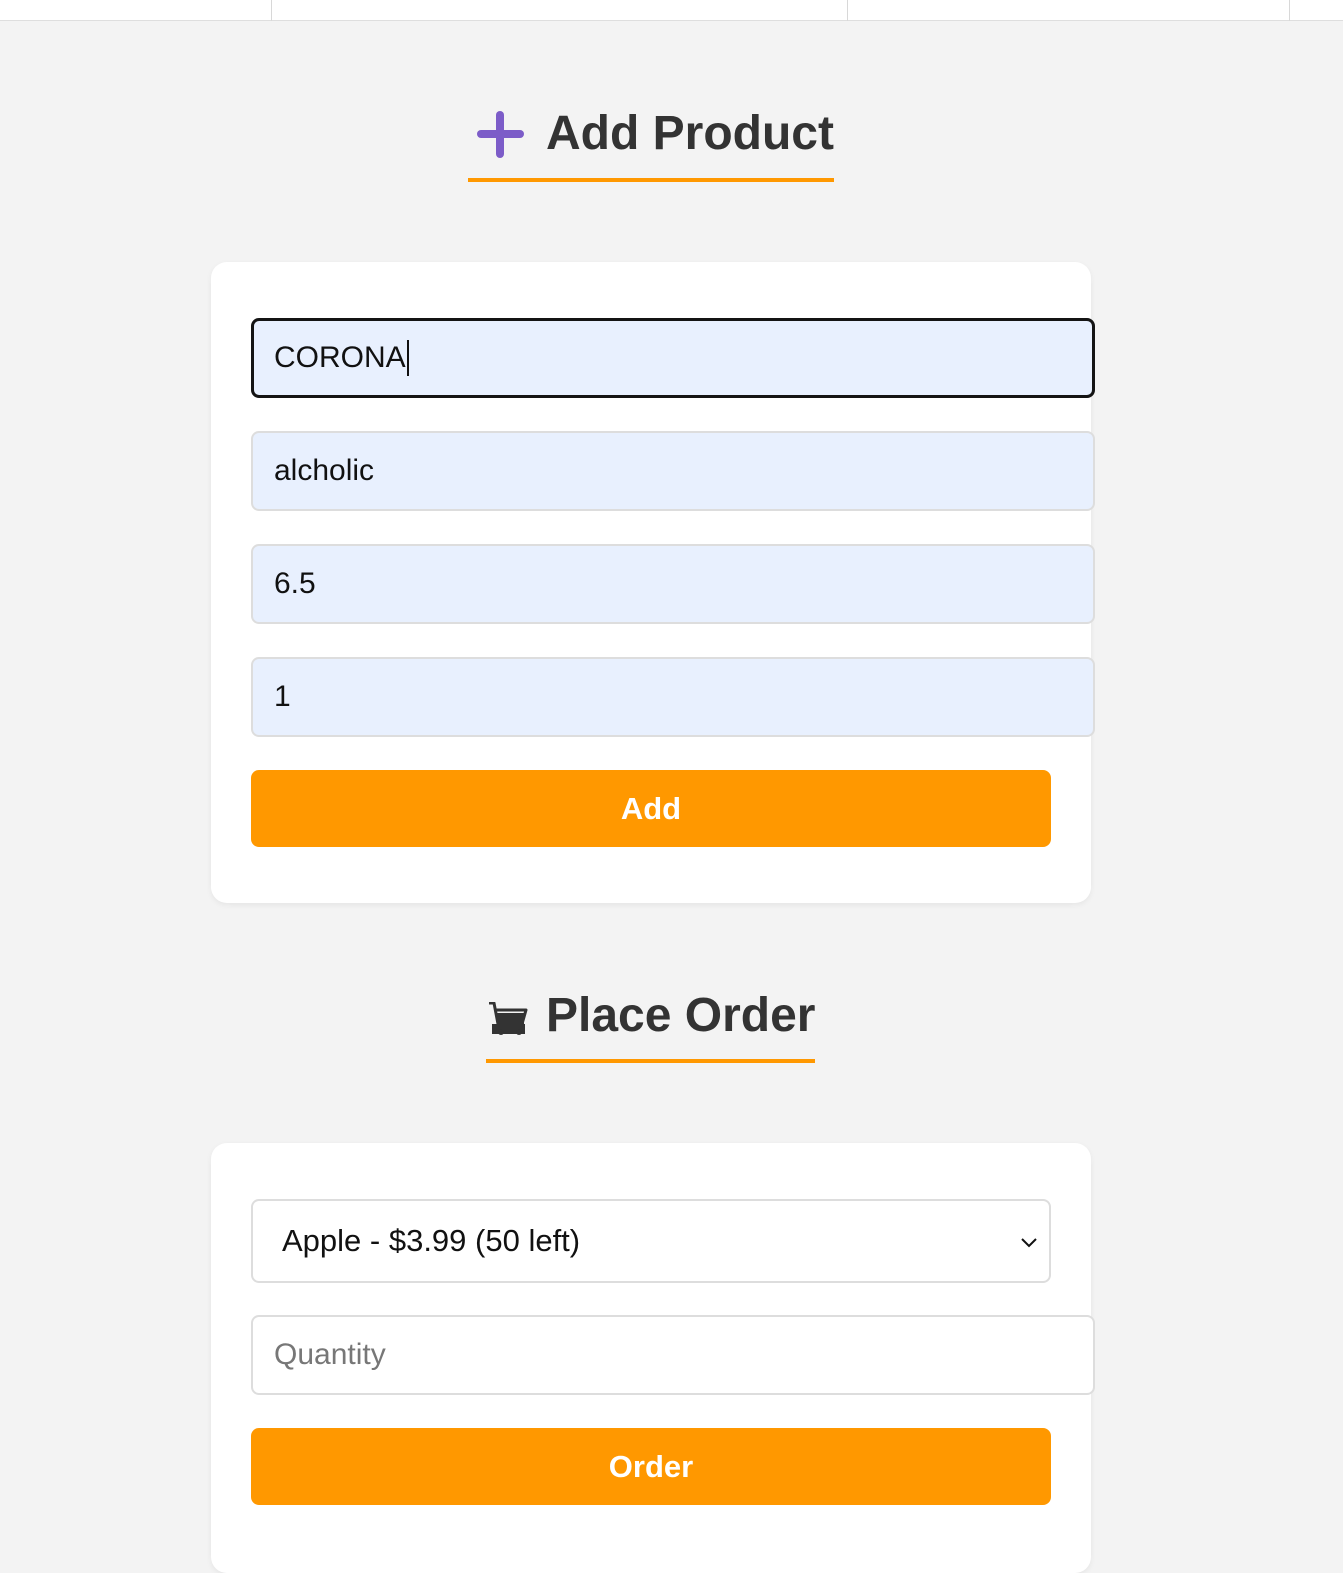 This screenshot has height=1573, width=1343. I want to click on plus-icon, so click(500, 134).